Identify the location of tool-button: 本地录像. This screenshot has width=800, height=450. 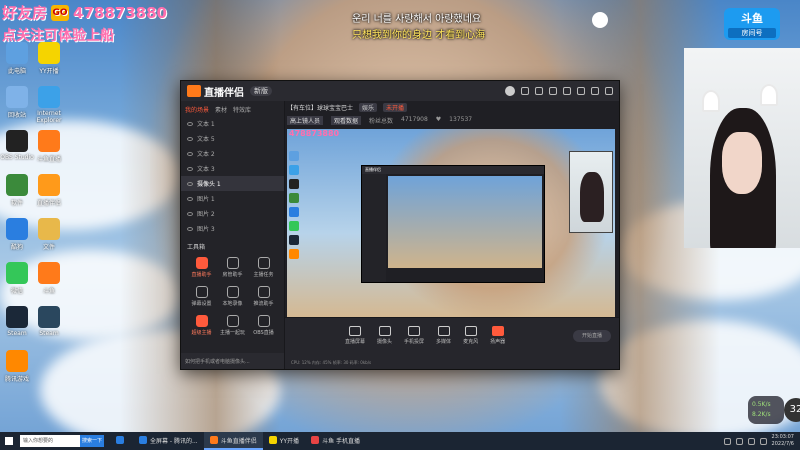
(232, 296).